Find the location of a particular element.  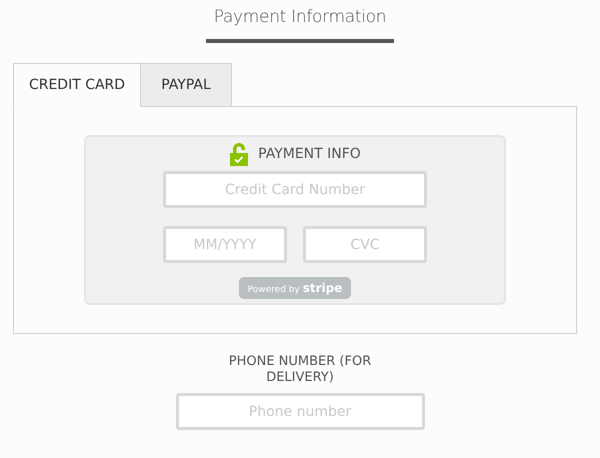

phone-label: PHONE NUMBER (FOR DELIVERY) is located at coordinates (300, 370).